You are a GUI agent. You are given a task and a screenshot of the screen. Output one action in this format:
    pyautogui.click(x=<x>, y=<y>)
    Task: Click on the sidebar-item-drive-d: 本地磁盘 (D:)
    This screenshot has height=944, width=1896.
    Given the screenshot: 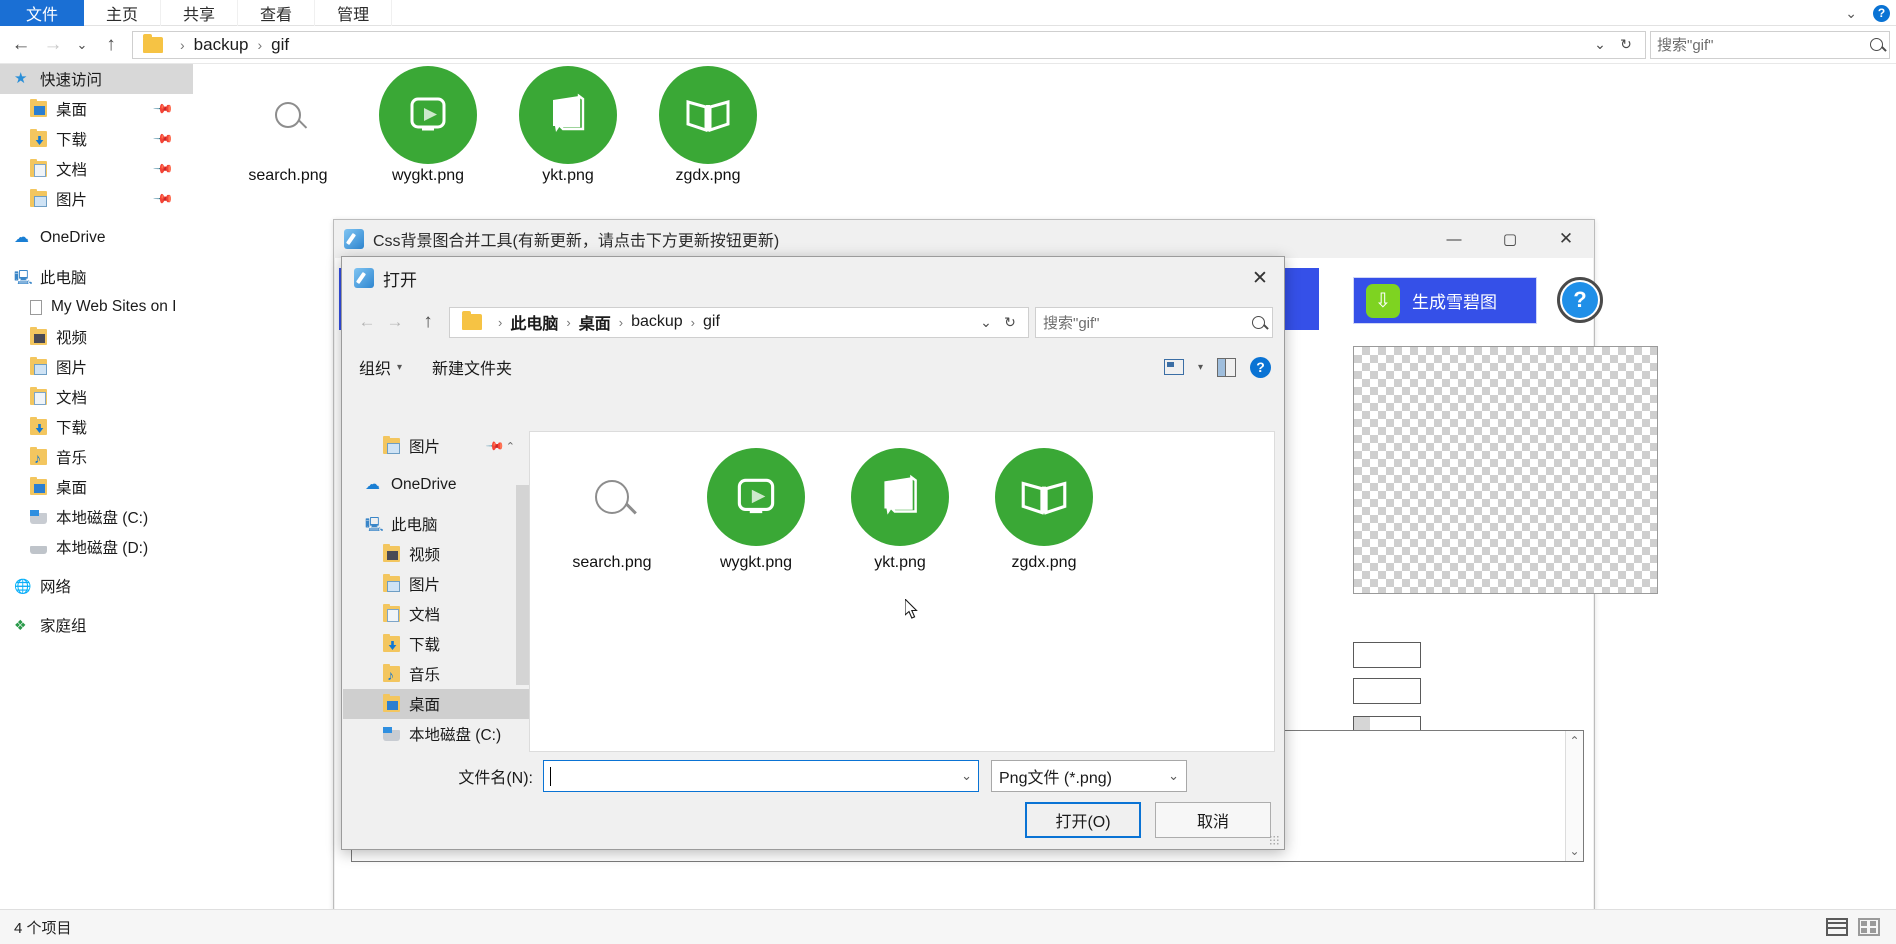 What is the action you would take?
    pyautogui.click(x=96, y=547)
    